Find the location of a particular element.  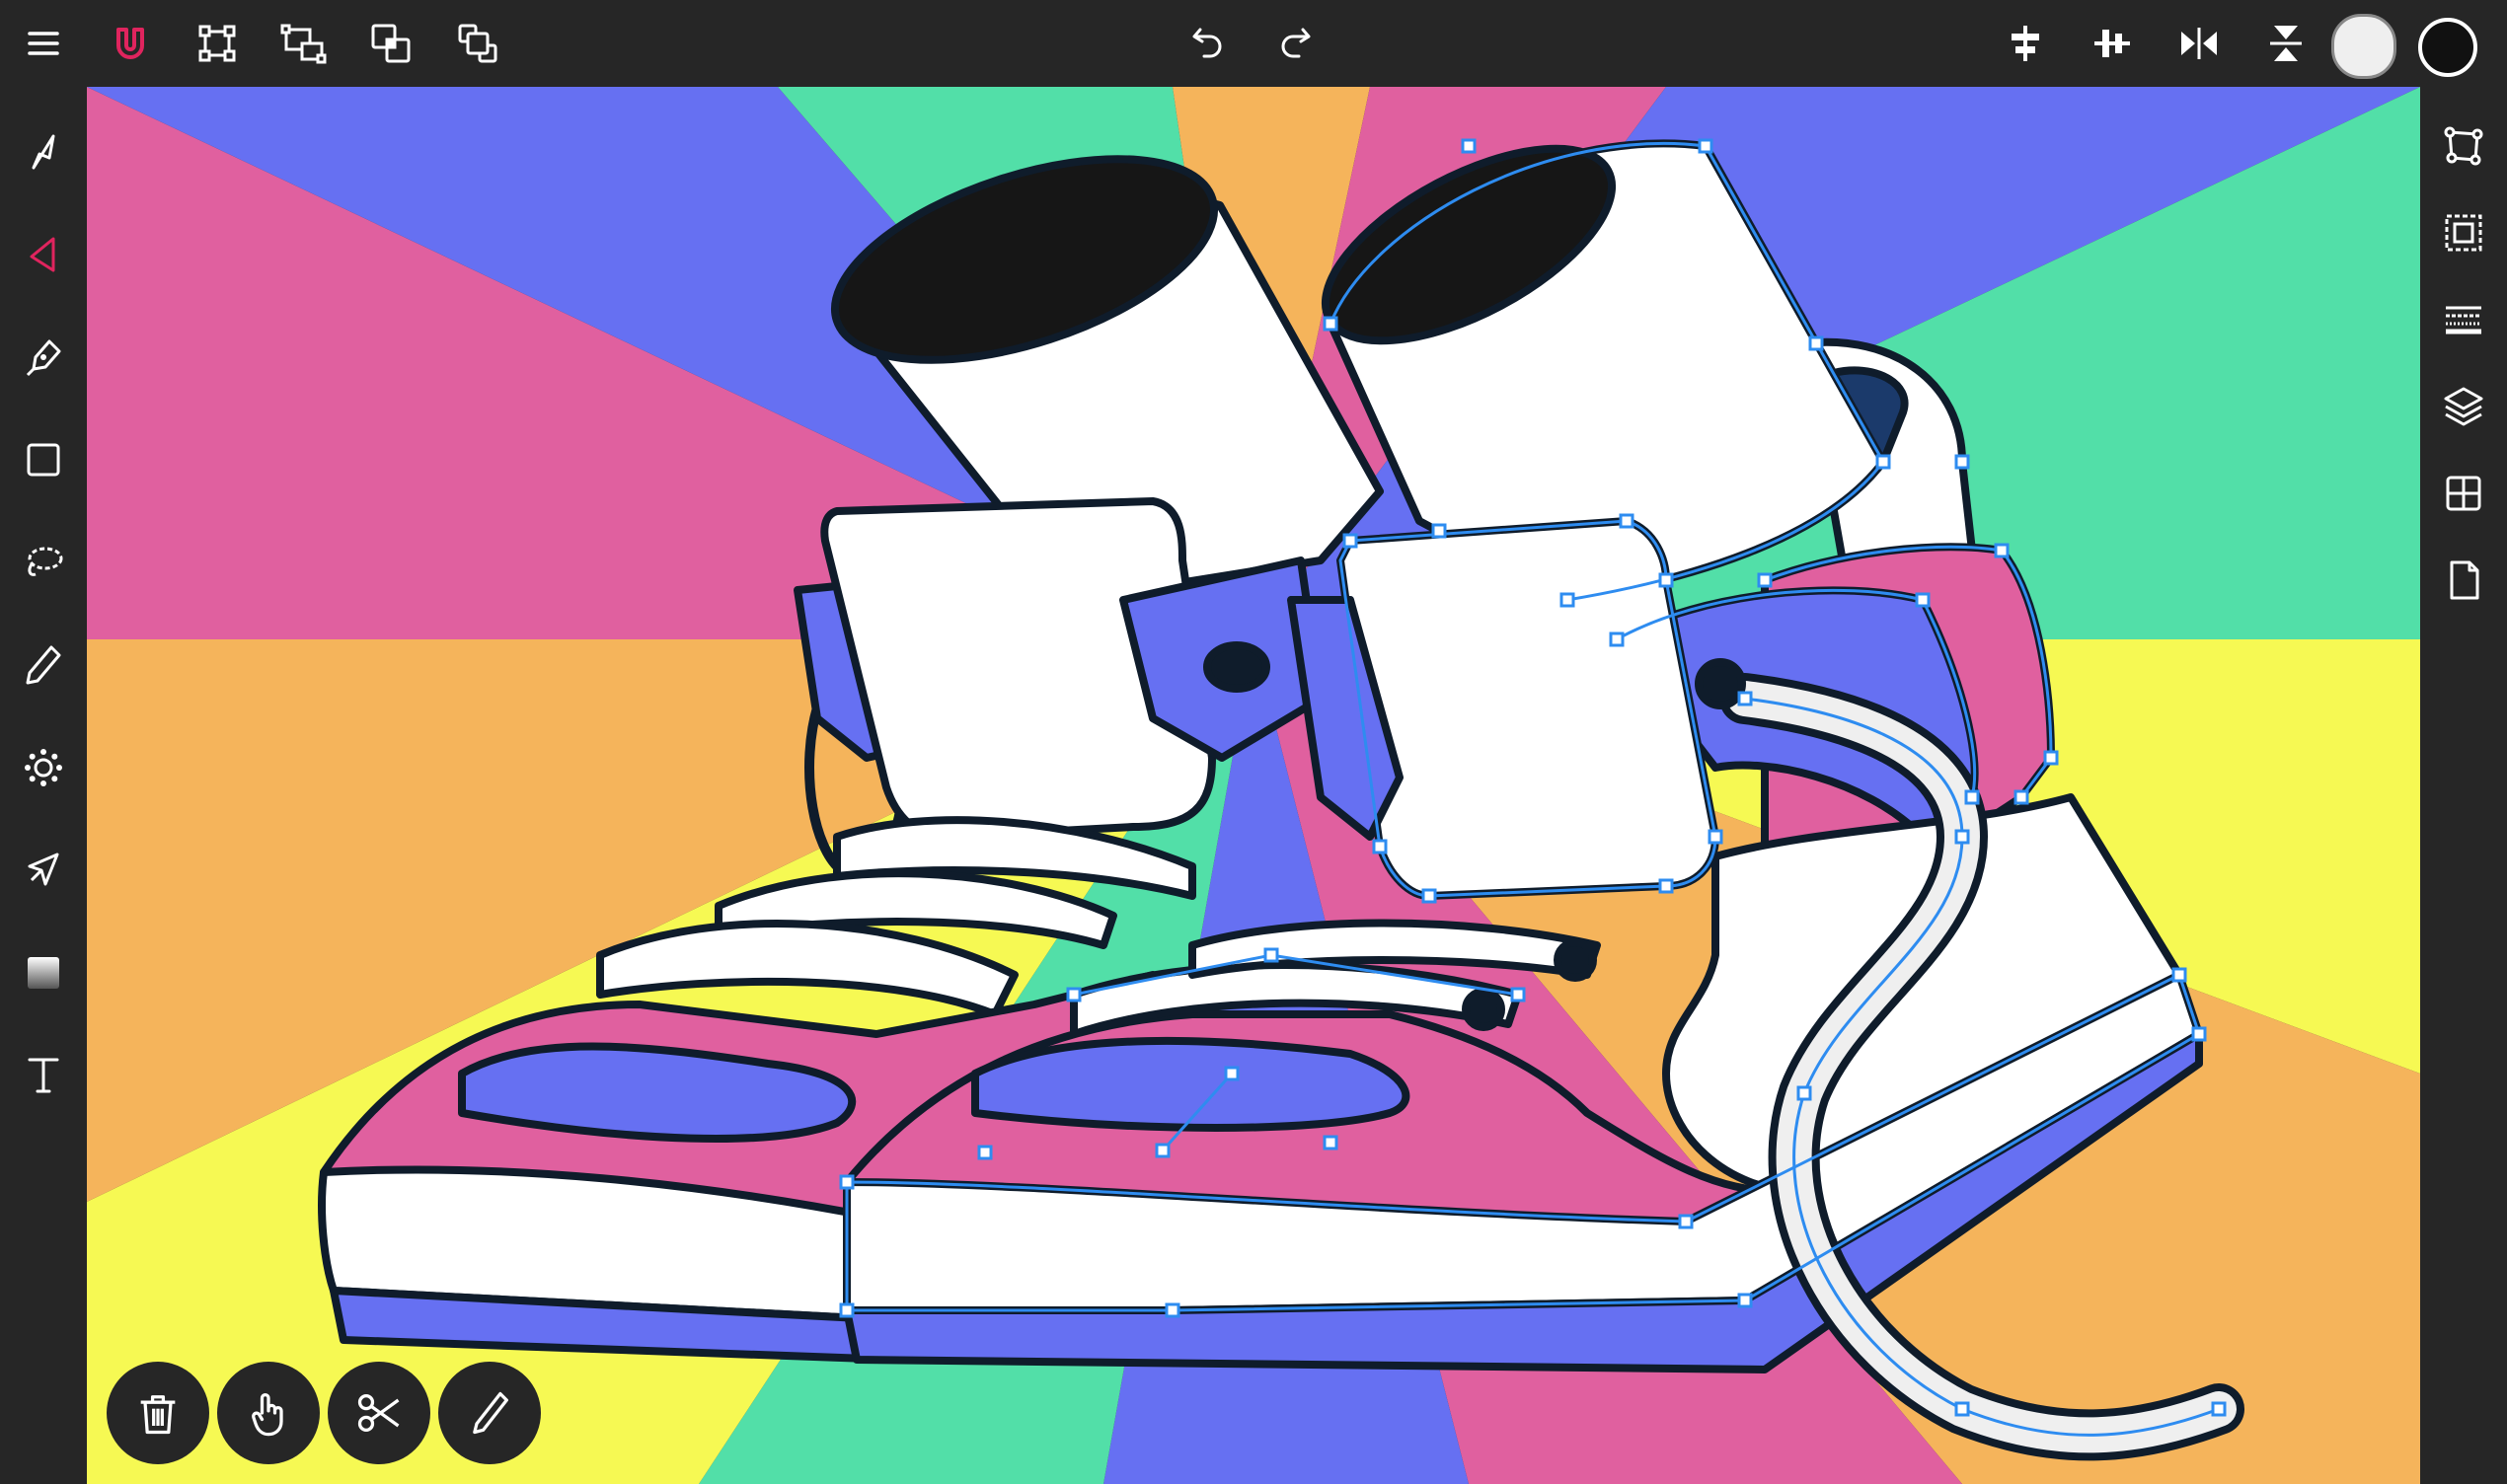

grid-panel-icon is located at coordinates (2463, 493).